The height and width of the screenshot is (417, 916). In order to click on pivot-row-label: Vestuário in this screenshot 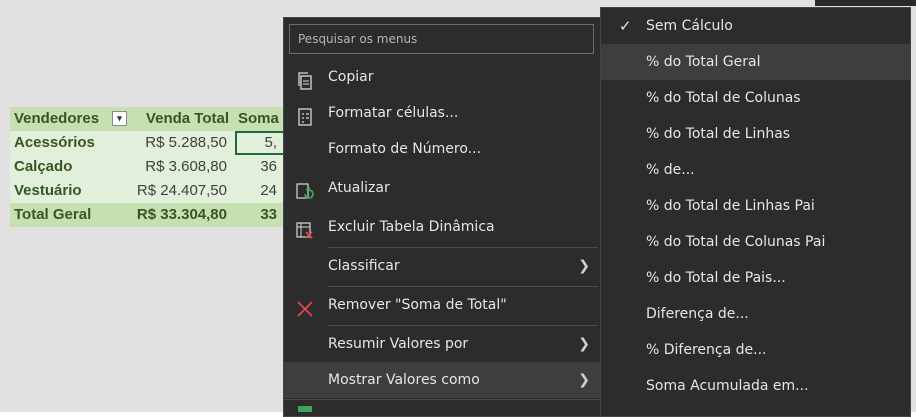, I will do `click(70, 191)`.